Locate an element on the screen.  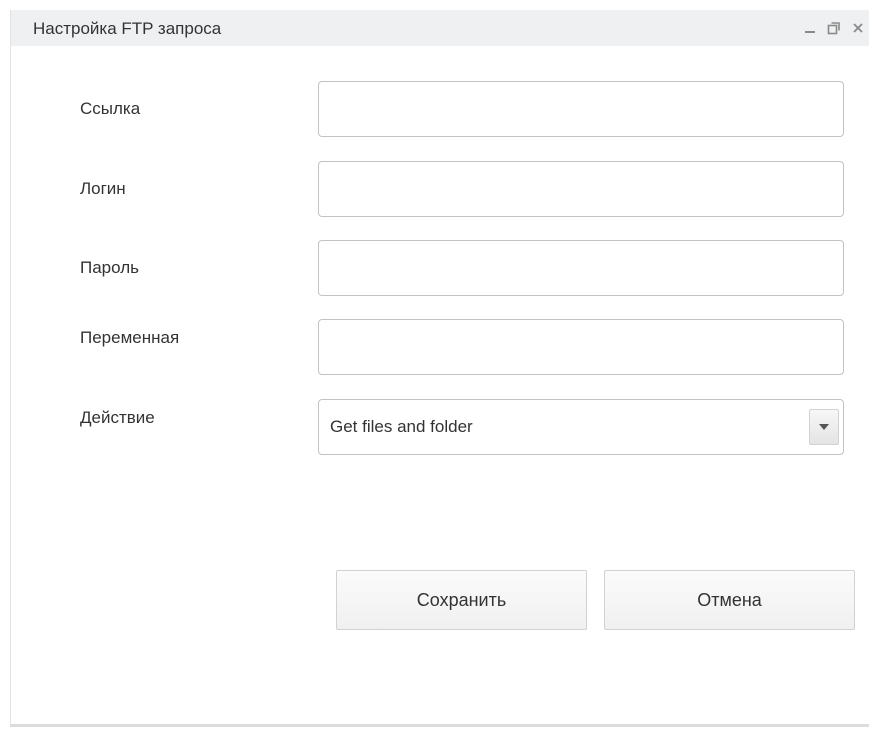
action-select: Get files and folder is located at coordinates (581, 427).